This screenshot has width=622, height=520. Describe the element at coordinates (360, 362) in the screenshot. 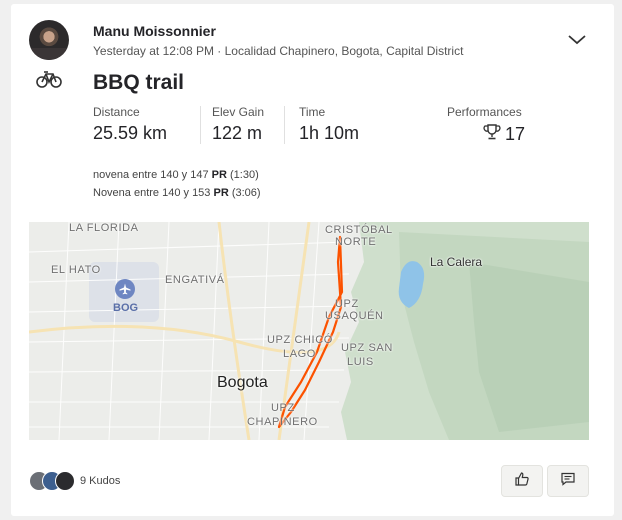

I see `map-label: LUIS` at that location.